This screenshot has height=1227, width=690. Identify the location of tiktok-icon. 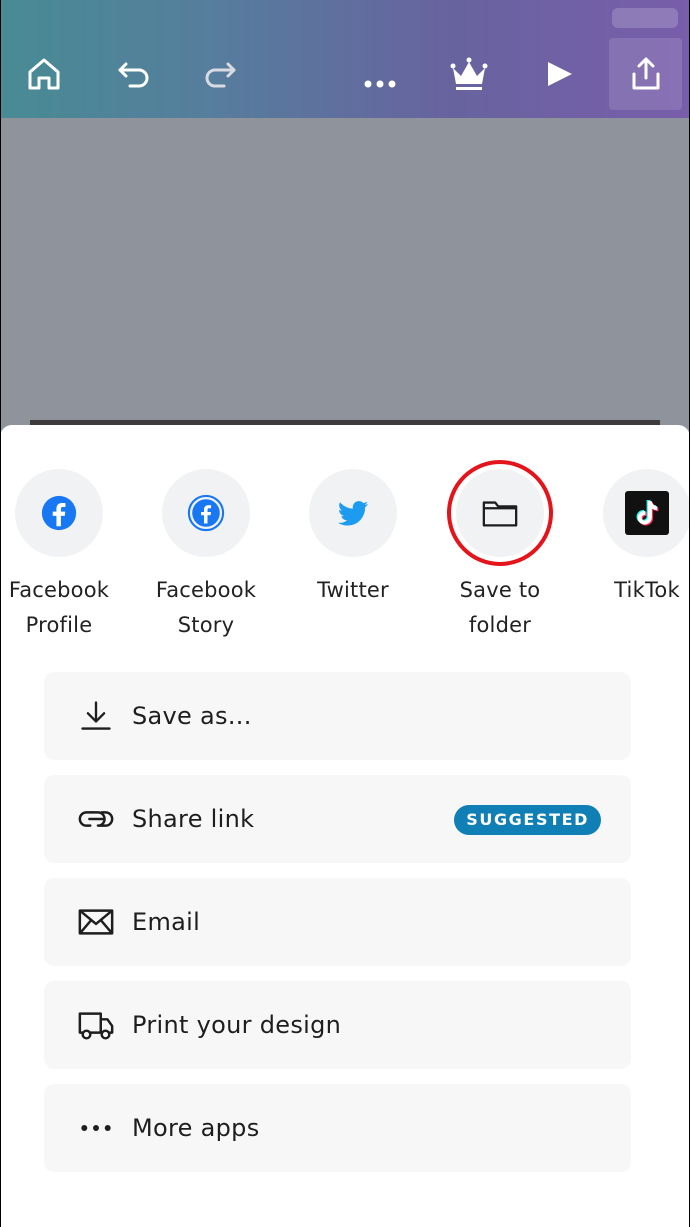
(647, 513).